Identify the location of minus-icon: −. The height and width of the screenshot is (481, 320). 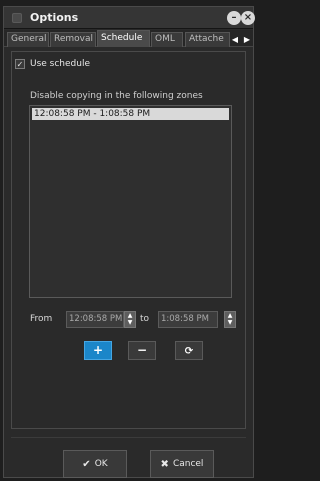
(142, 350).